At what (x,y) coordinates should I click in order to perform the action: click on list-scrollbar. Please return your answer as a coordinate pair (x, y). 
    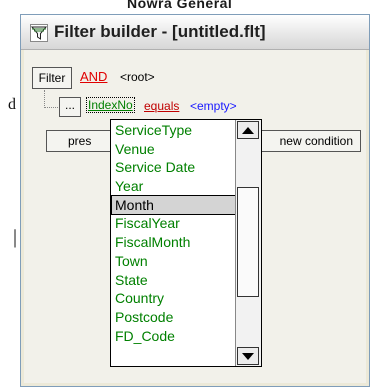
    Looking at the image, I should click on (248, 243).